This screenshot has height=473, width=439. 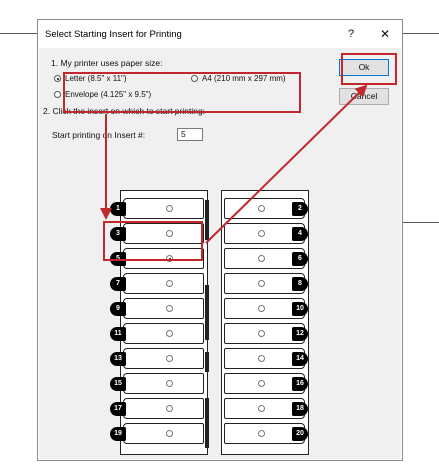 What do you see at coordinates (118, 384) in the screenshot?
I see `insert-number-badge: 15` at bounding box center [118, 384].